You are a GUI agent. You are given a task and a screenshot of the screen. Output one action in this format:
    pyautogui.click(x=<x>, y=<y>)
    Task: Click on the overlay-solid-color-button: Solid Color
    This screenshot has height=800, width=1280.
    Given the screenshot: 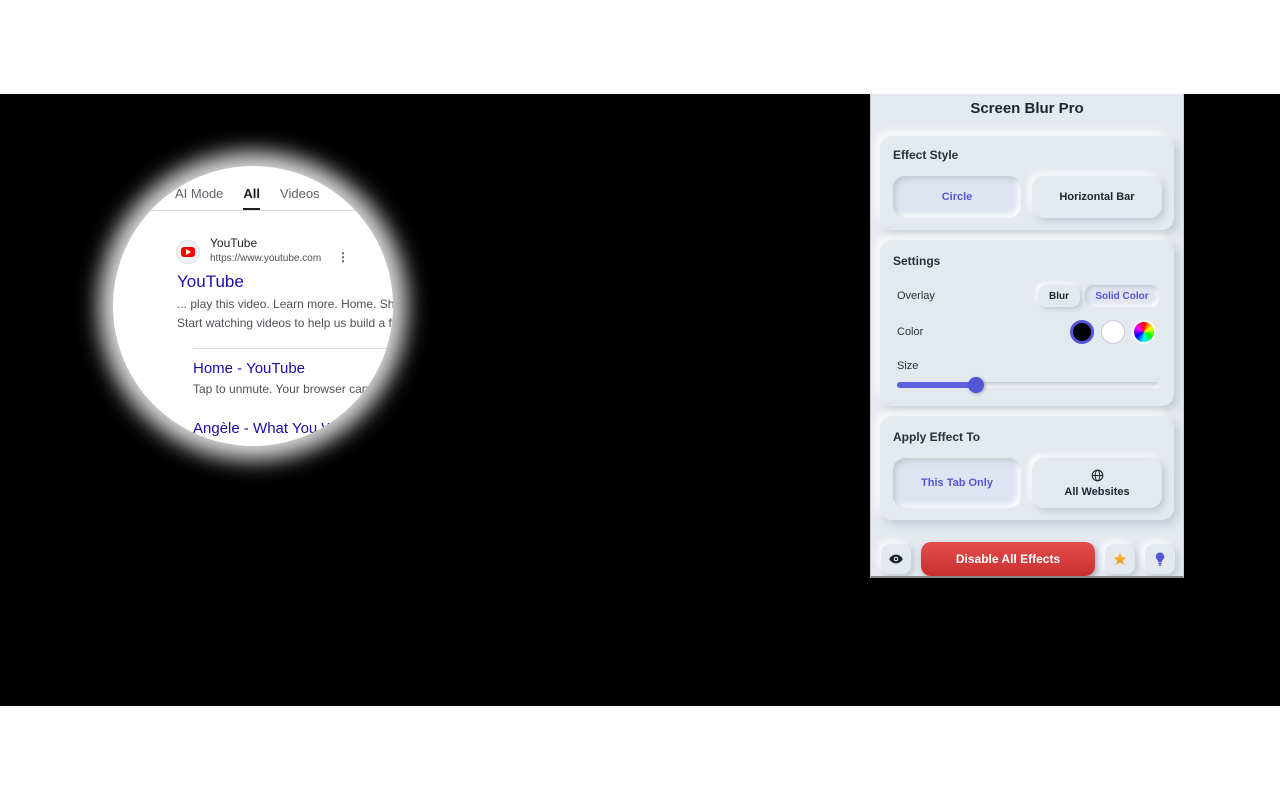 What is the action you would take?
    pyautogui.click(x=1122, y=296)
    